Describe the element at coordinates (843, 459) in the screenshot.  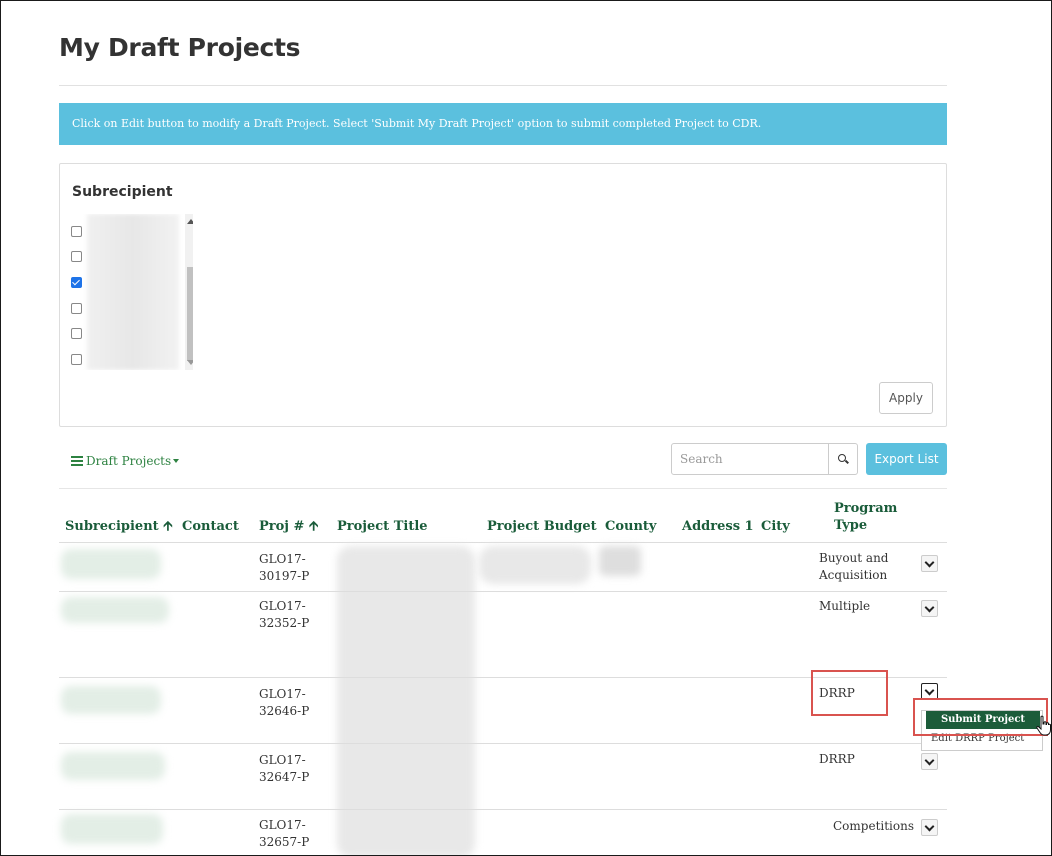
I see `search-button` at that location.